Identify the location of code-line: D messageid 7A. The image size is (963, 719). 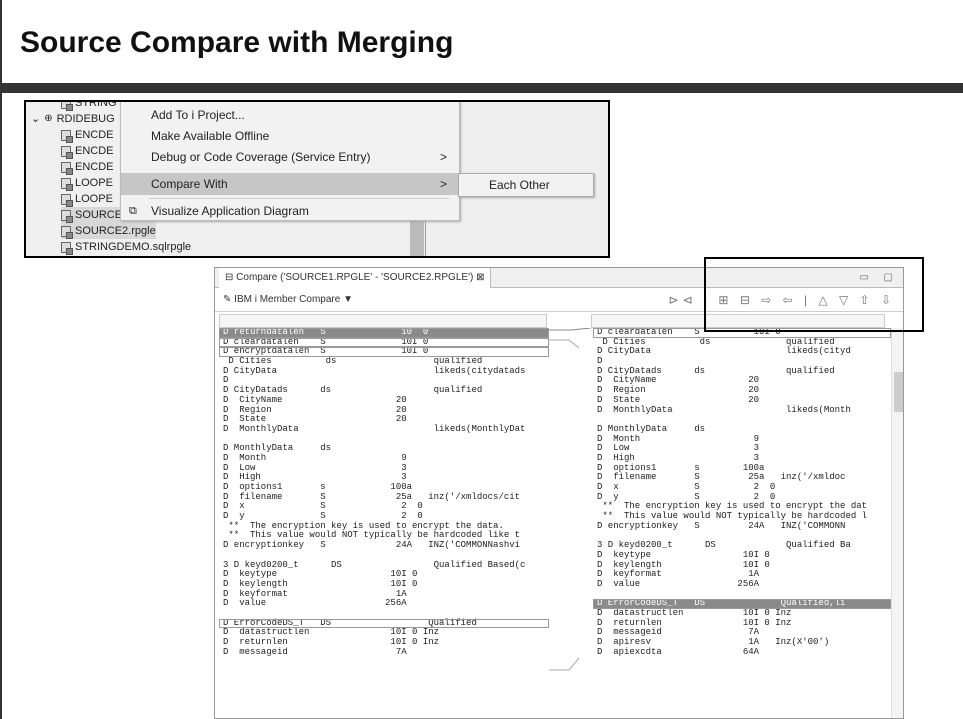
(384, 652).